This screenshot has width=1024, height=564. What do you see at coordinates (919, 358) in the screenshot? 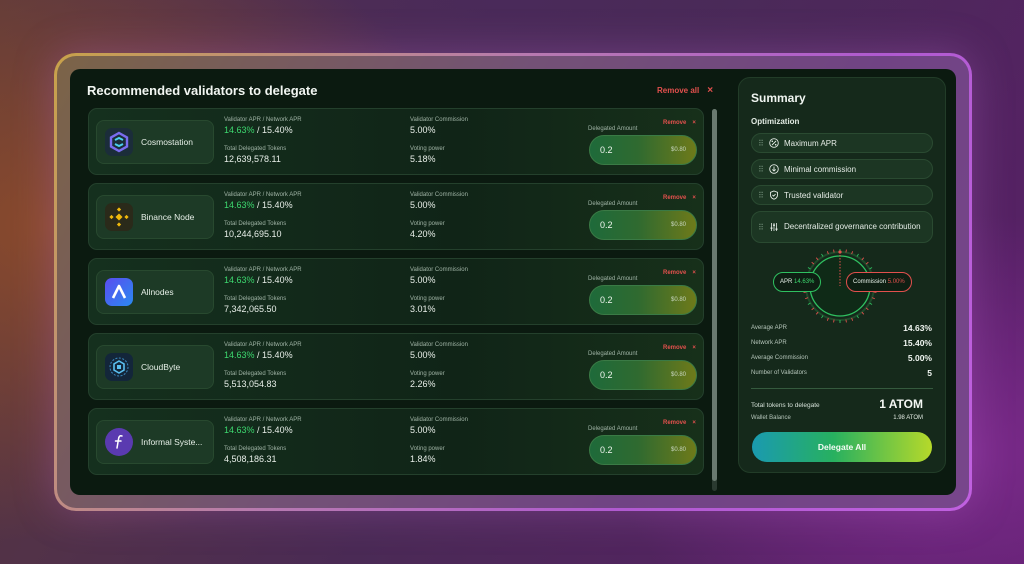
I see `stat-value: 5.00%` at bounding box center [919, 358].